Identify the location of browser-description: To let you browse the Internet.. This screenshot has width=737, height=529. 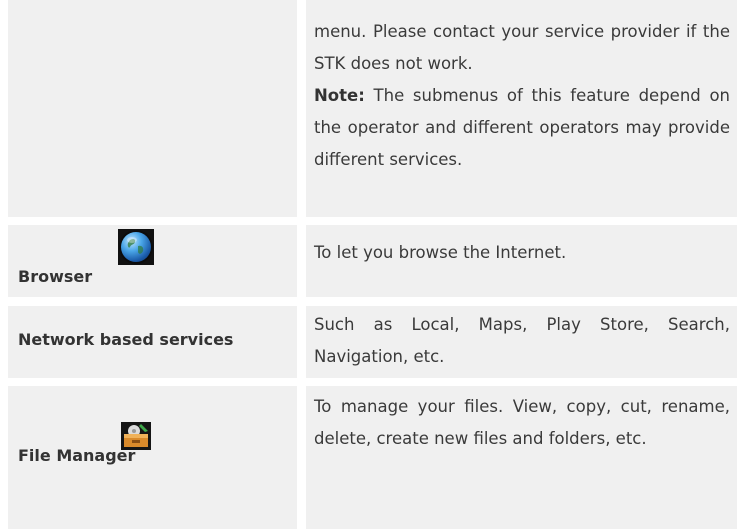
(440, 252).